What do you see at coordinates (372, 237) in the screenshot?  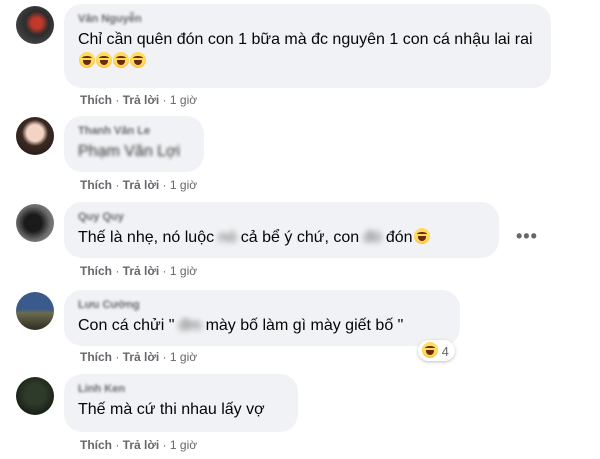 I see `hidden-word: đó` at bounding box center [372, 237].